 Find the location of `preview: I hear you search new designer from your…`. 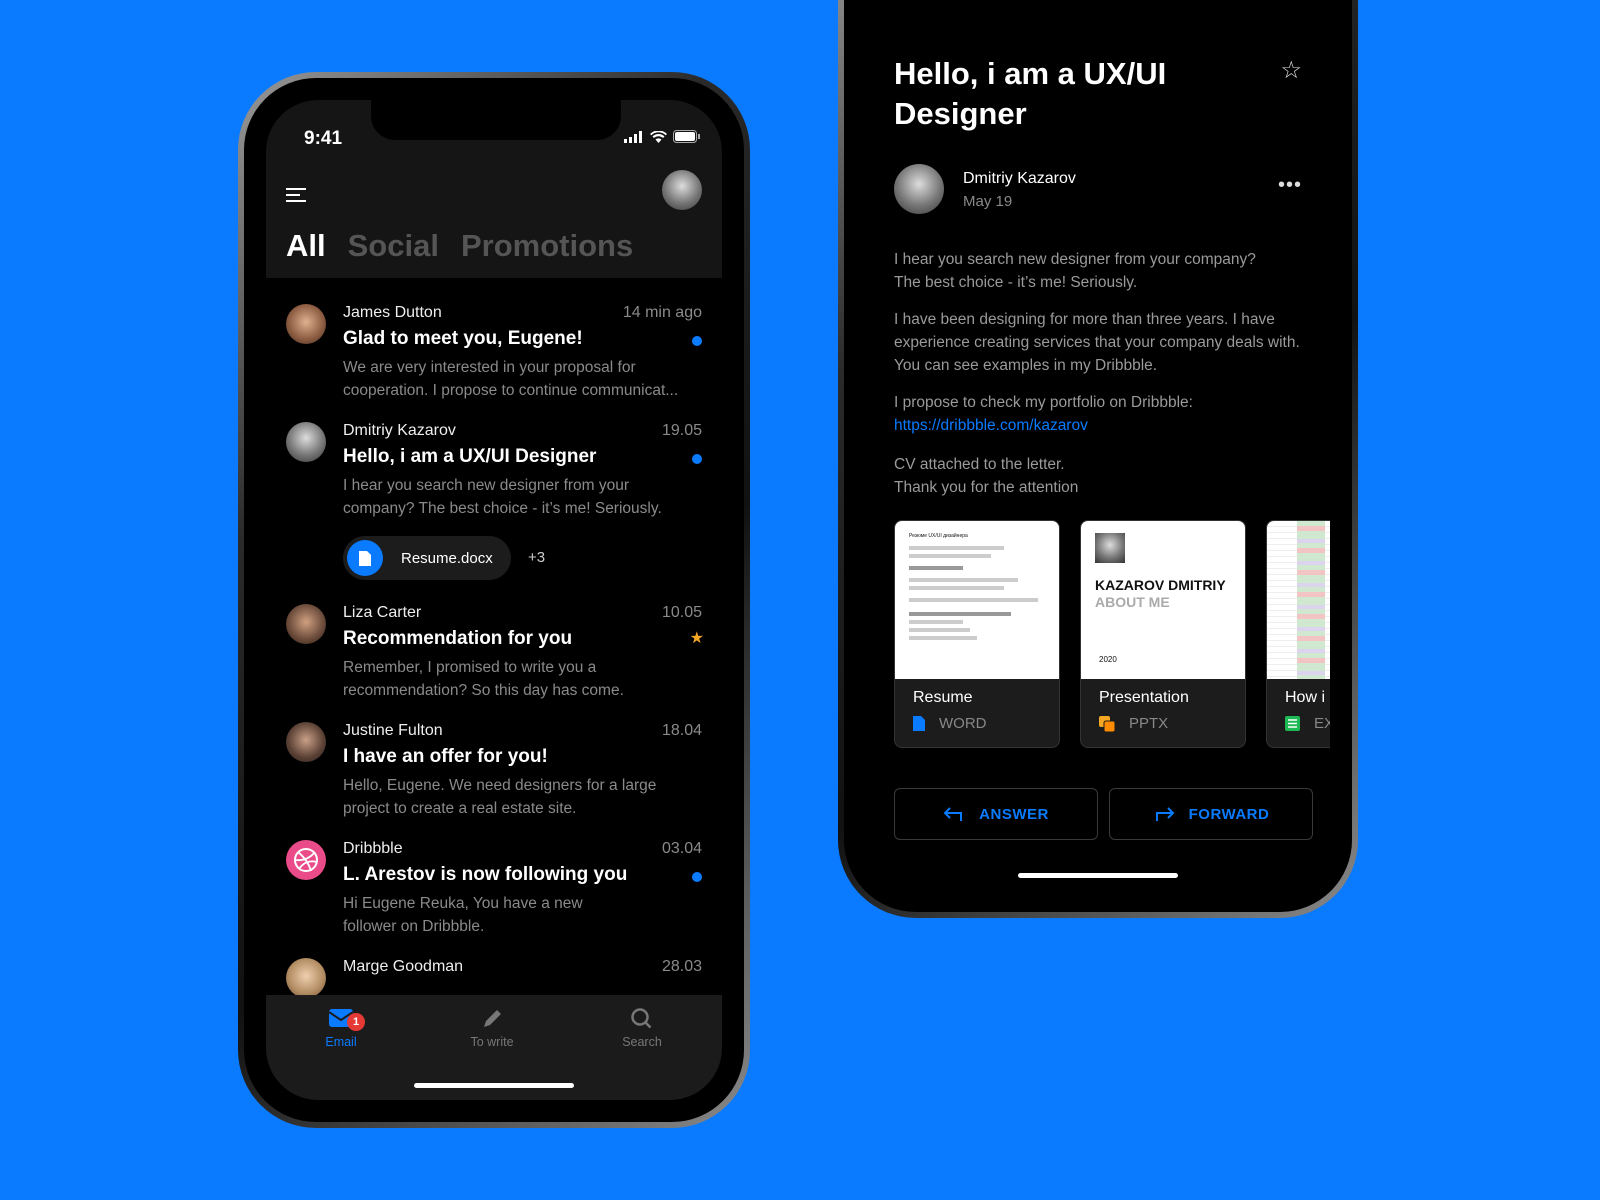

preview: I hear you search new designer from your… is located at coordinates (502, 497).